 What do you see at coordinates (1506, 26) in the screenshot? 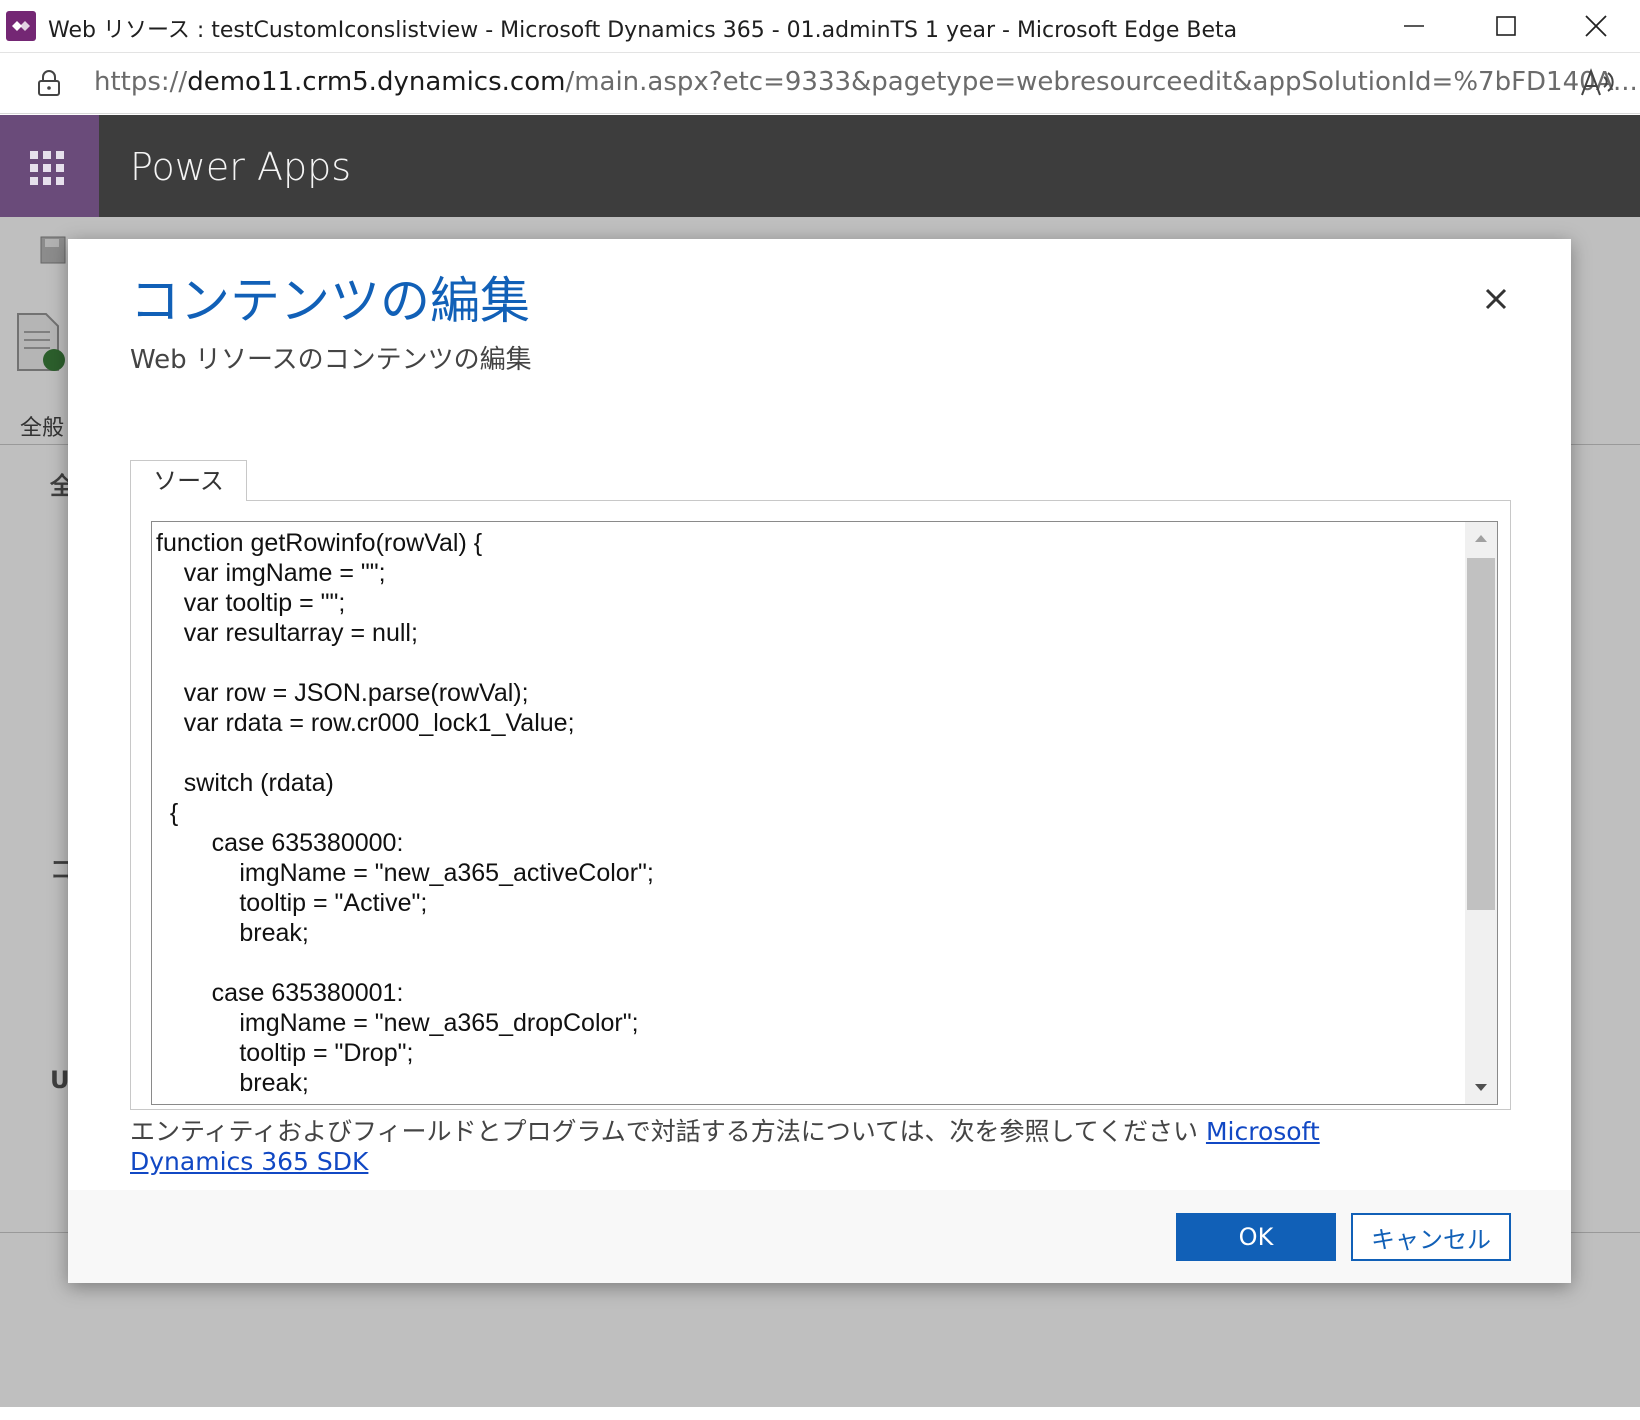
I see `maximize-icon` at bounding box center [1506, 26].